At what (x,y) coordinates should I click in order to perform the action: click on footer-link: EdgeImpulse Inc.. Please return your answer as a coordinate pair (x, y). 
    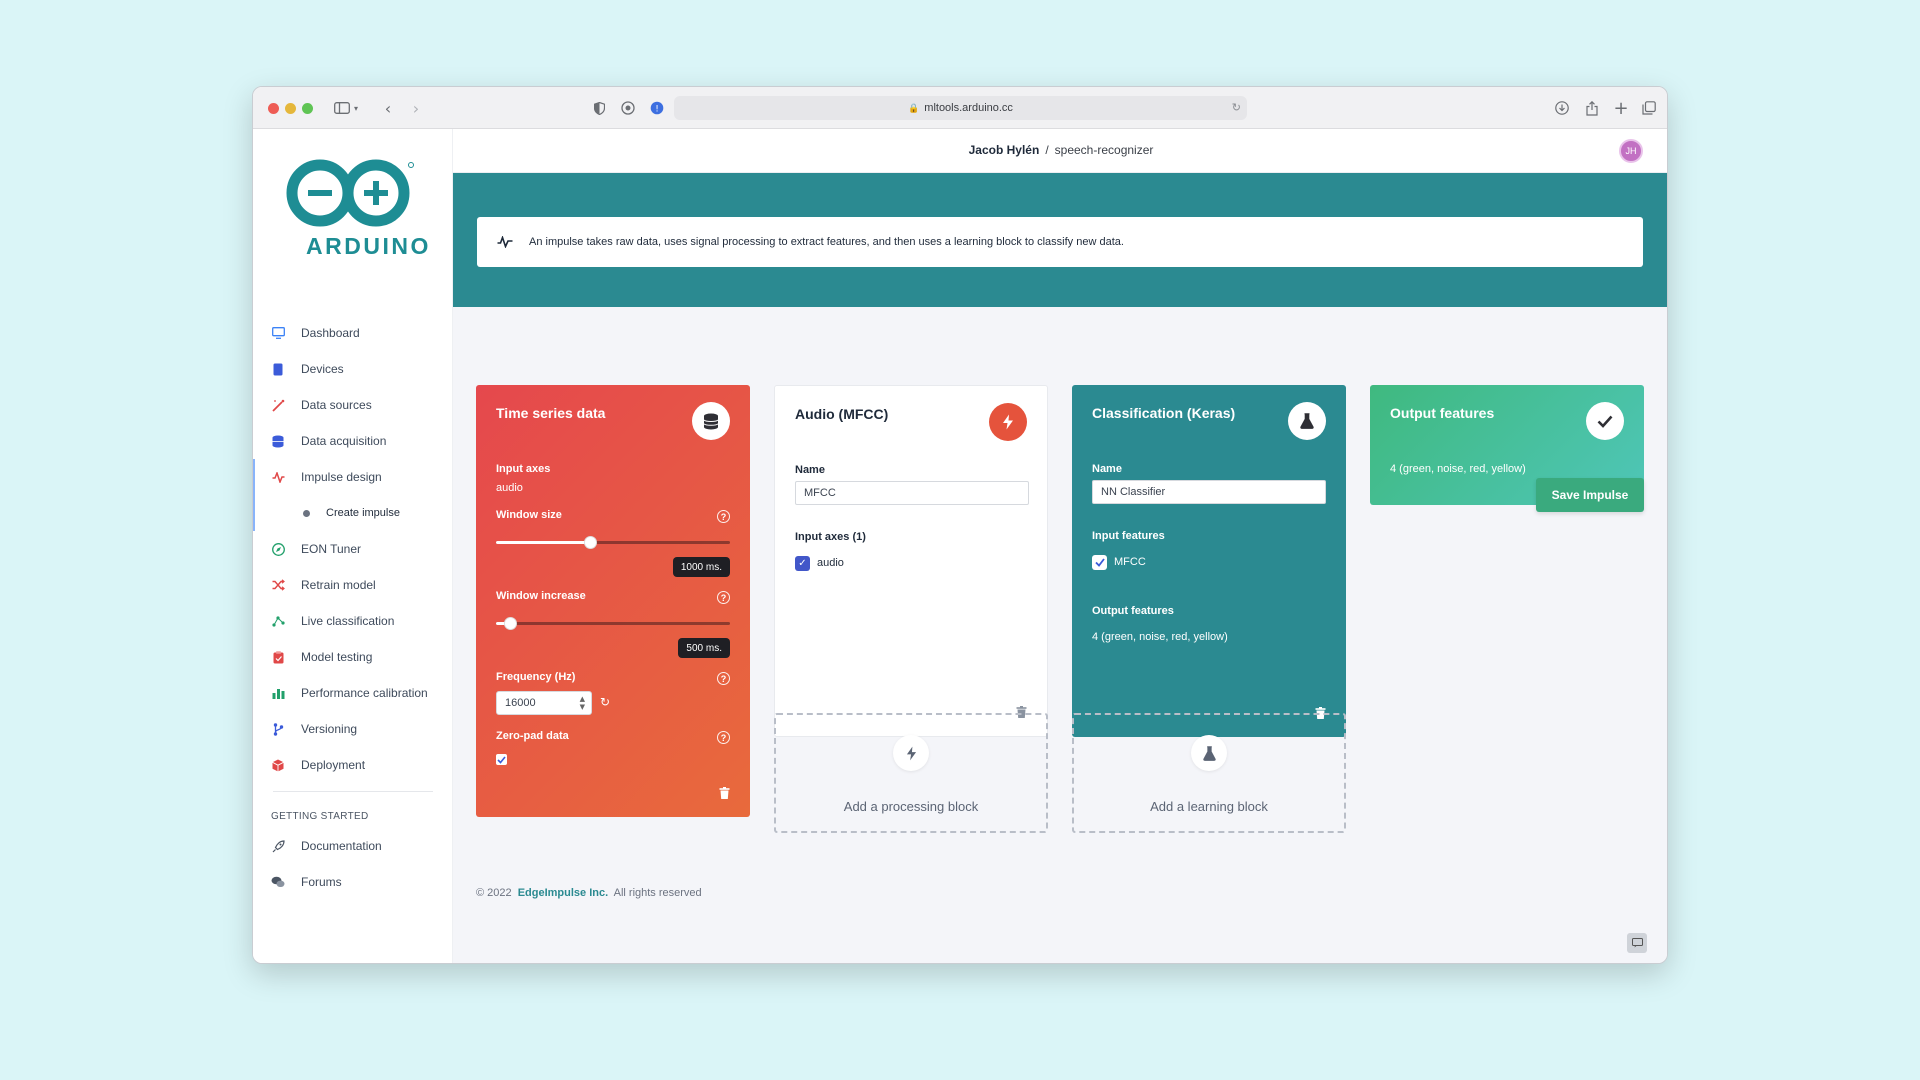
    Looking at the image, I should click on (563, 893).